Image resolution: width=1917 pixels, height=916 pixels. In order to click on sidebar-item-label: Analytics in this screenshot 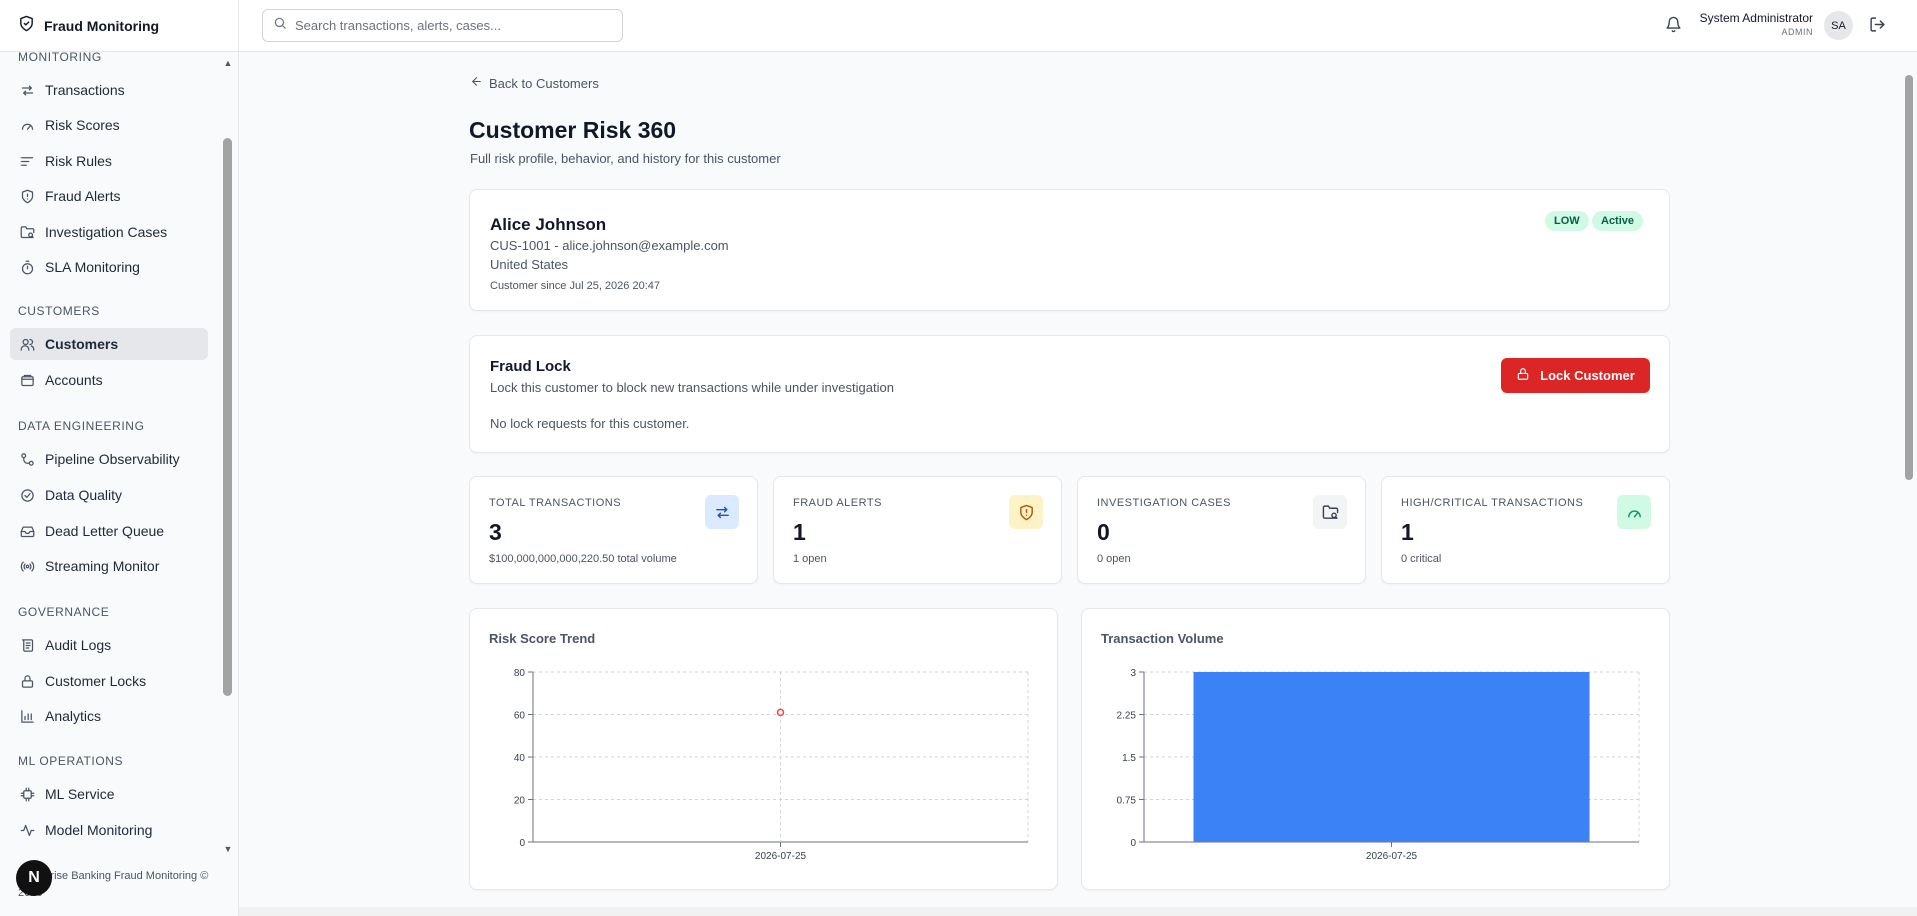, I will do `click(73, 716)`.